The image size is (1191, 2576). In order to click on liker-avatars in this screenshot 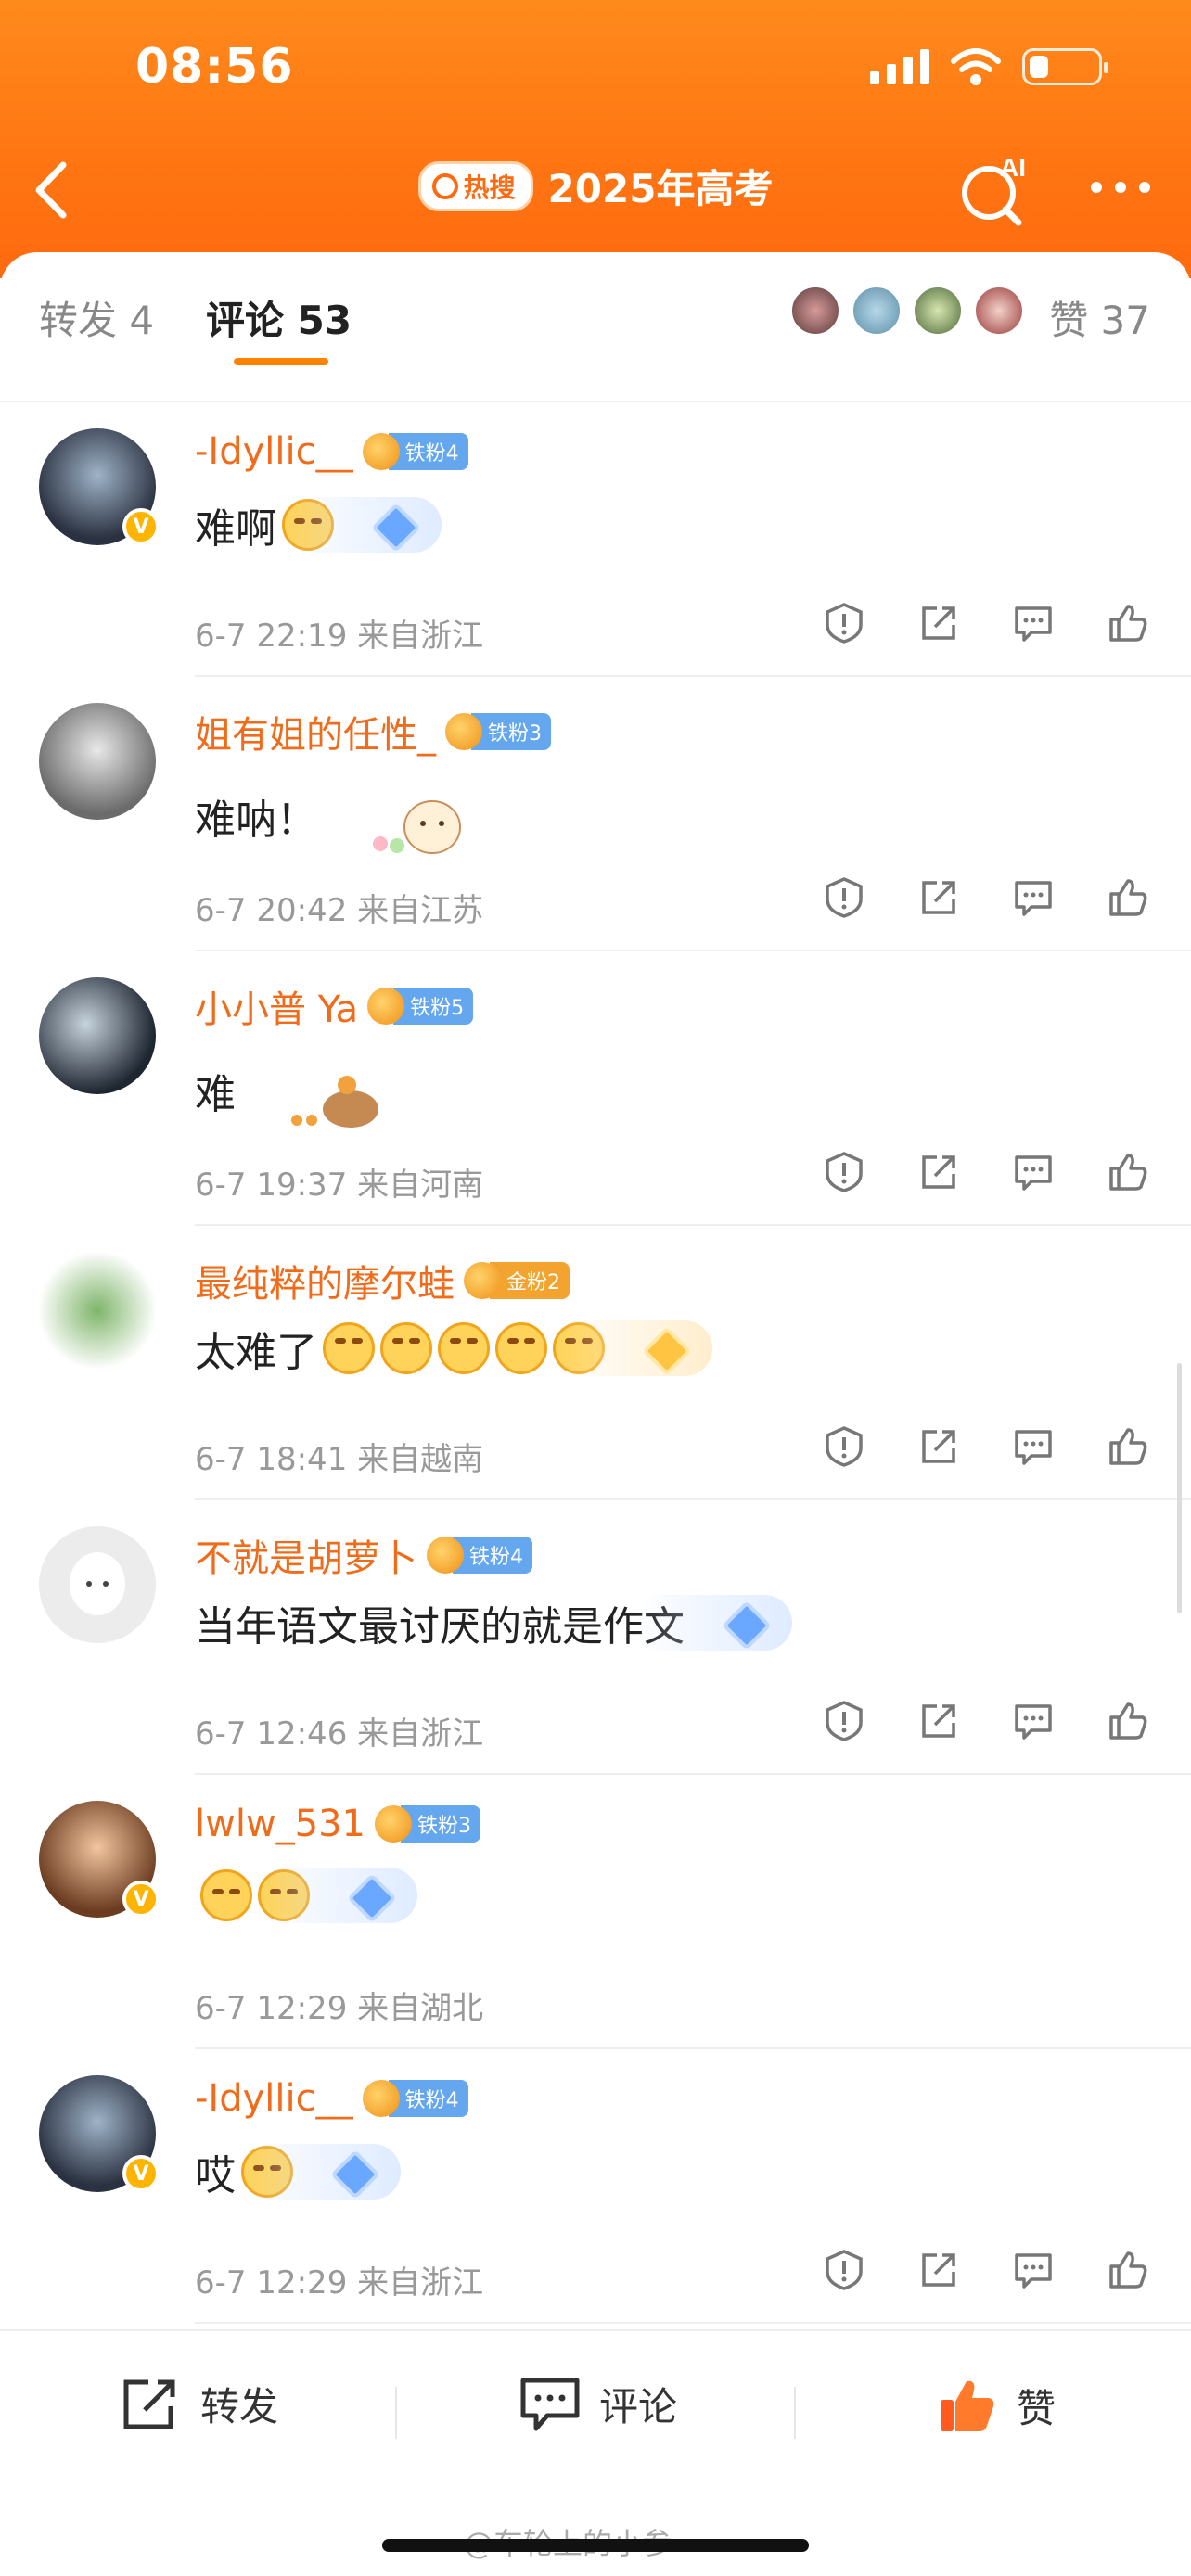, I will do `click(907, 311)`.